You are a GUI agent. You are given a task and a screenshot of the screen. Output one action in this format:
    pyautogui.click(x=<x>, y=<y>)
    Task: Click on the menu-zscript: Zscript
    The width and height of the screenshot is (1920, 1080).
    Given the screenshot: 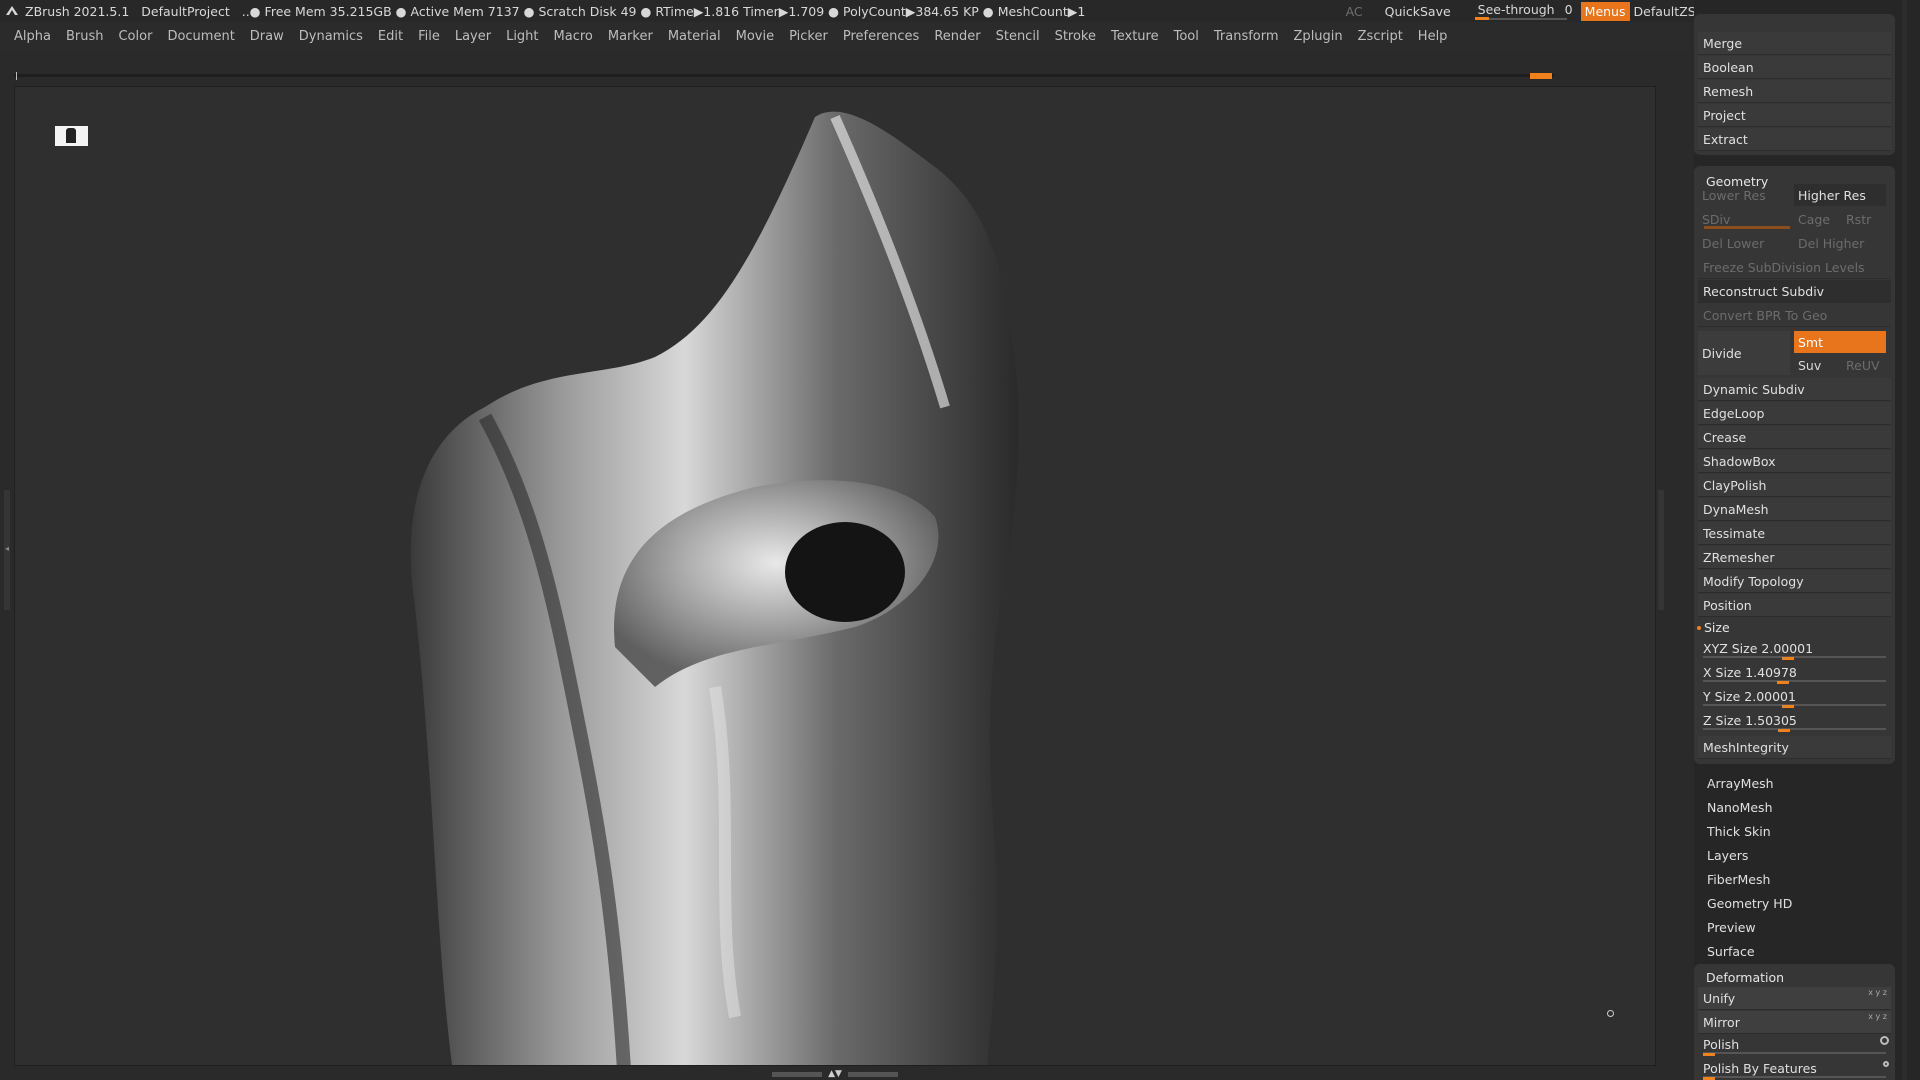 What is the action you would take?
    pyautogui.click(x=1380, y=36)
    